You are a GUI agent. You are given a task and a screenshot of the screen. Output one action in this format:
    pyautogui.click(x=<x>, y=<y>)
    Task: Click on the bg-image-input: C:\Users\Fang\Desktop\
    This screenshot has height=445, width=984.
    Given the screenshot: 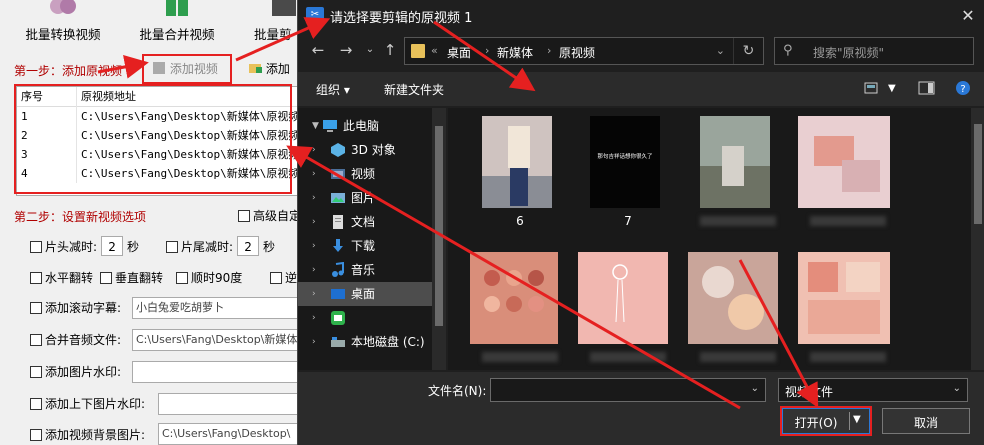 What is the action you would take?
    pyautogui.click(x=228, y=434)
    